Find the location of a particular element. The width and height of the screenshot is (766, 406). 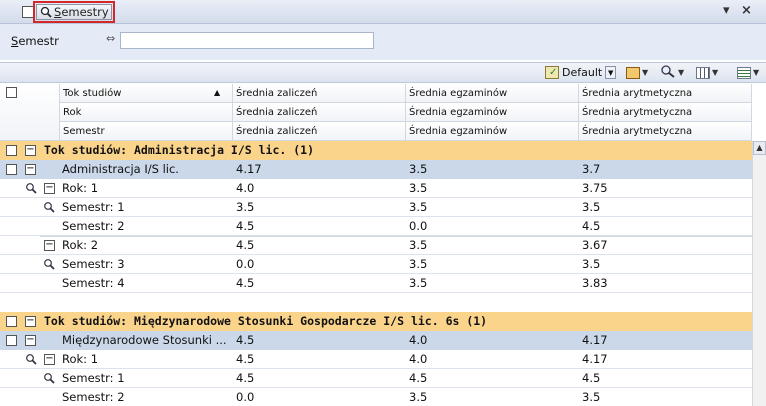

header-srednia-egzaminow: Średnia egzaminów is located at coordinates (492, 93).